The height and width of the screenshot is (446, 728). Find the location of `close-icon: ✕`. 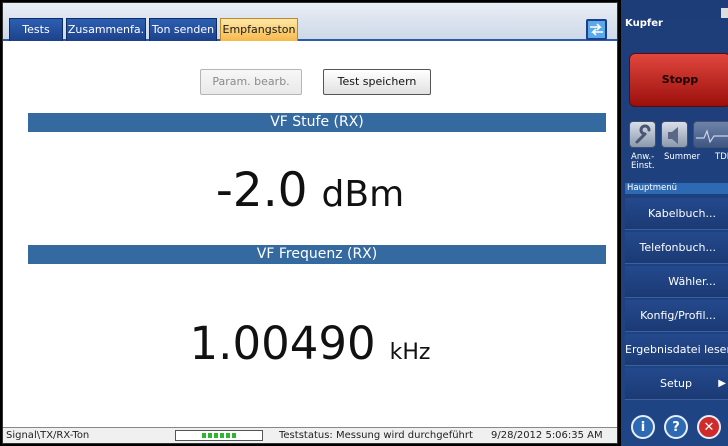

close-icon: ✕ is located at coordinates (709, 427).